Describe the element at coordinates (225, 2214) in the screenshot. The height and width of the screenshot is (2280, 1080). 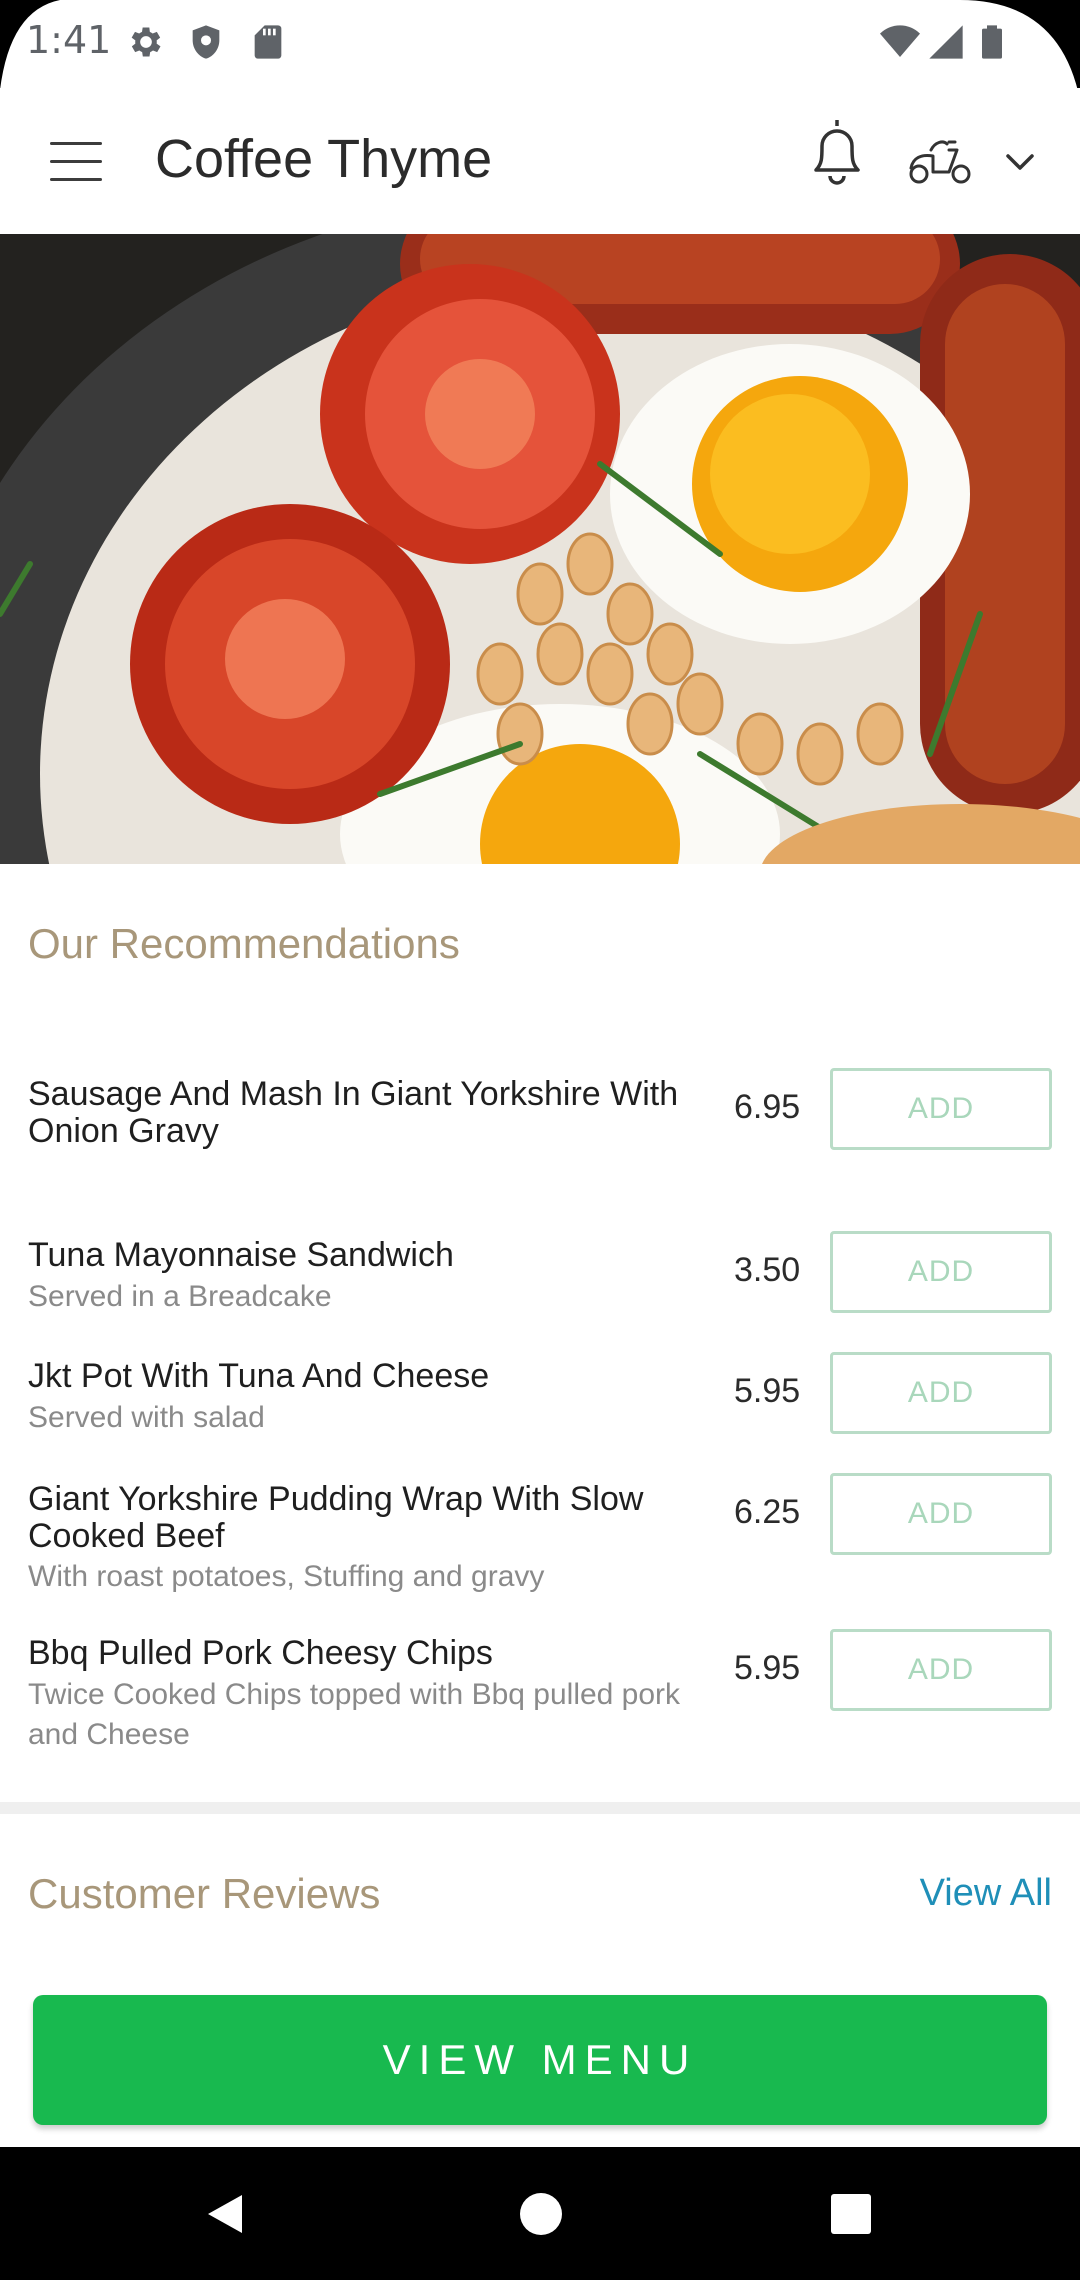
I see `back-icon` at that location.